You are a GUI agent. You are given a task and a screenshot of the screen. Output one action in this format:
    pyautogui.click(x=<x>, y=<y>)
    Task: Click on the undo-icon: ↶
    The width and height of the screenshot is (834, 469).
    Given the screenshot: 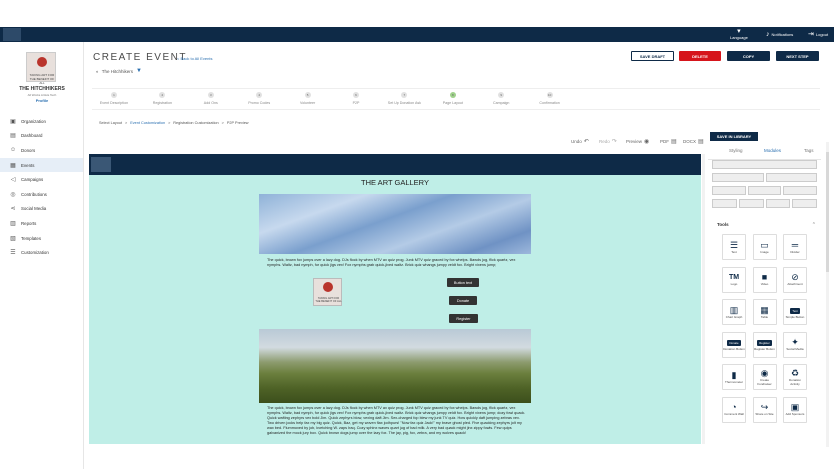 What is the action you would take?
    pyautogui.click(x=586, y=142)
    